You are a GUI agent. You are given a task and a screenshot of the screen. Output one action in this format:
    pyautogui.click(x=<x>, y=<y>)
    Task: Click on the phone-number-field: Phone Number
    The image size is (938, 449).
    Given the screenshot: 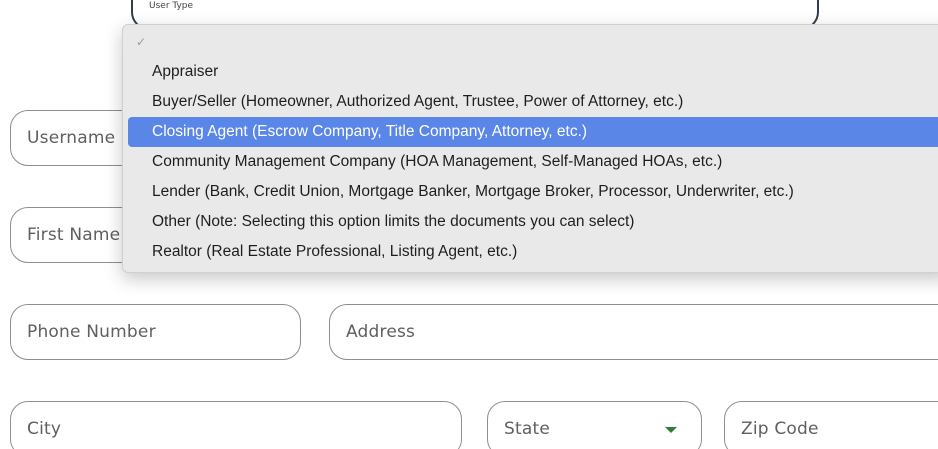 What is the action you would take?
    pyautogui.click(x=155, y=332)
    